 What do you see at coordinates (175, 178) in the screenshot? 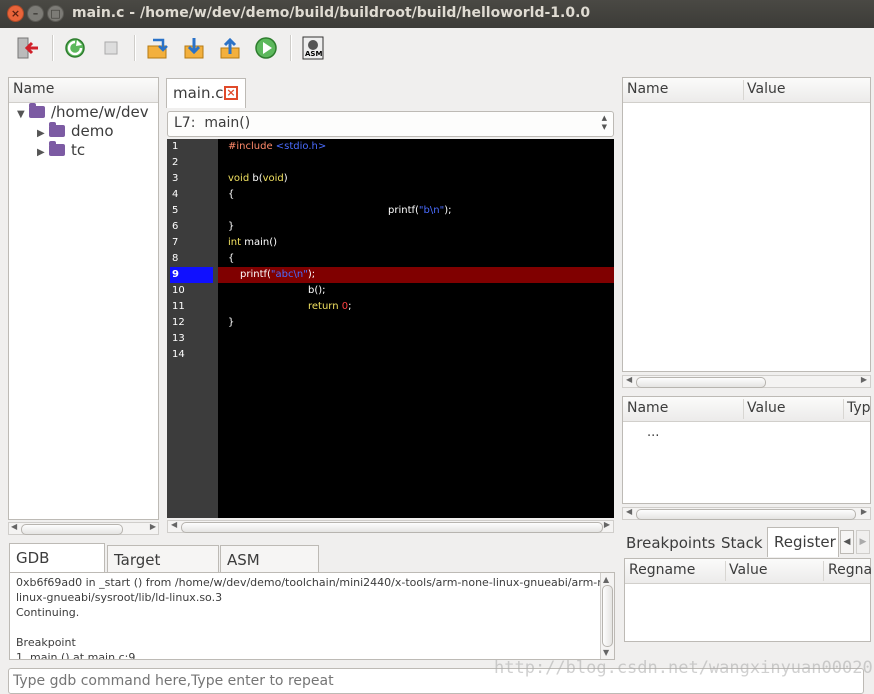
I see `line-number: 3` at bounding box center [175, 178].